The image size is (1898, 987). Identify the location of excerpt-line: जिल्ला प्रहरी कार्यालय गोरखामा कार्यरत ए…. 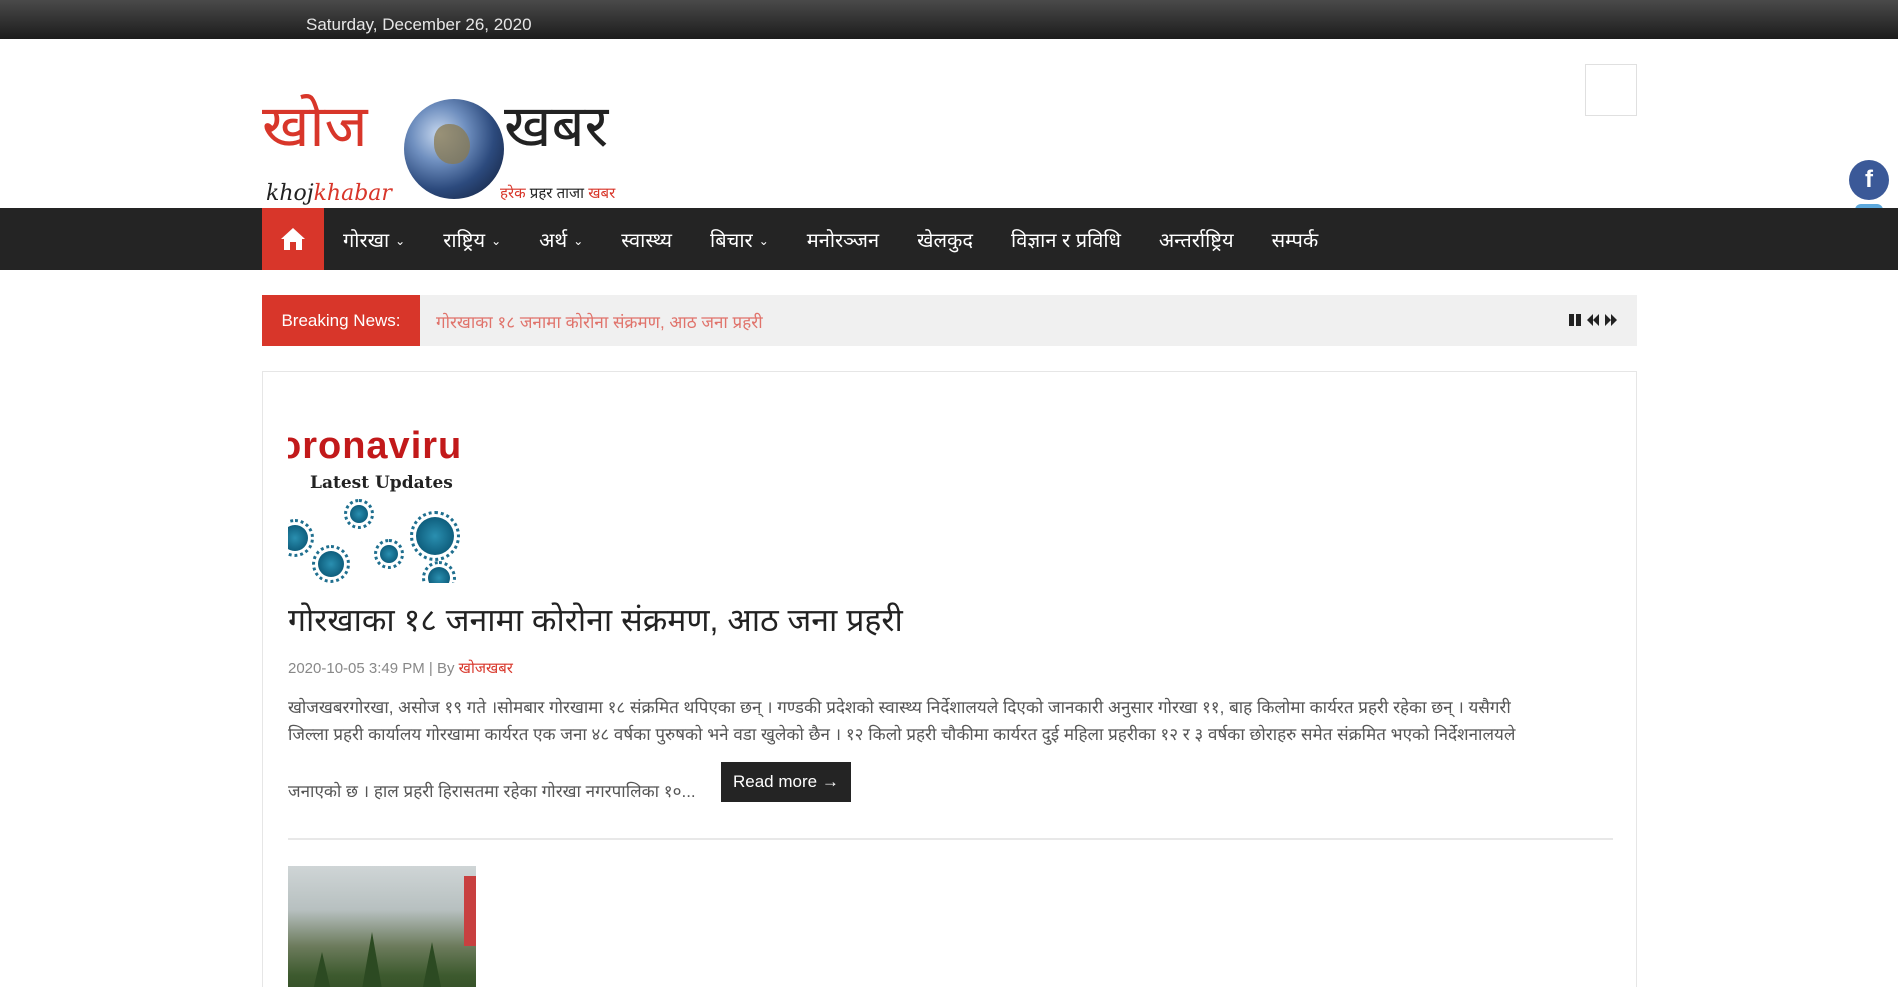
(902, 734).